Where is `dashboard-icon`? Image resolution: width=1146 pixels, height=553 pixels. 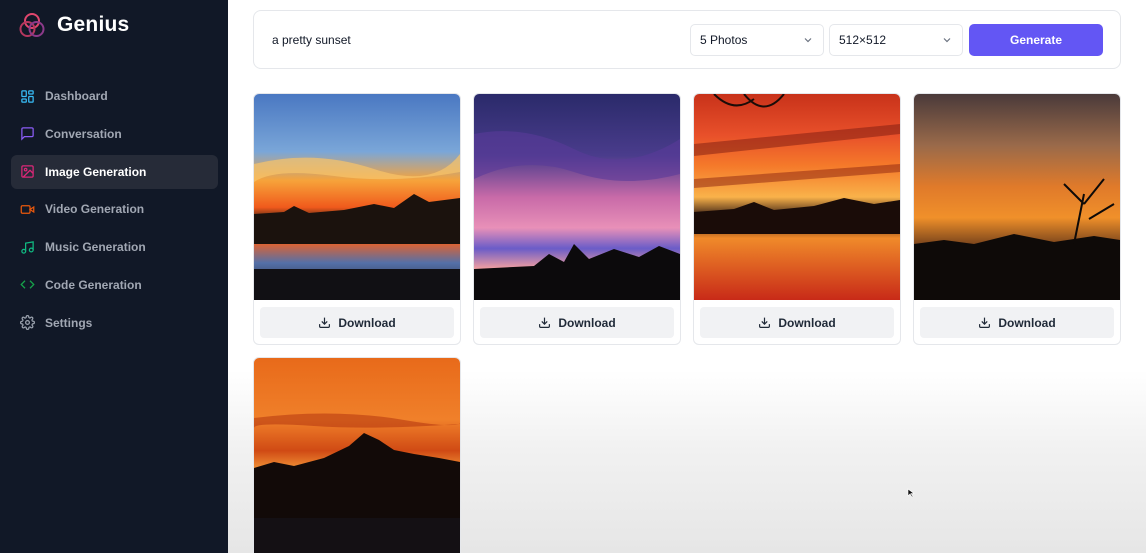 dashboard-icon is located at coordinates (27, 96).